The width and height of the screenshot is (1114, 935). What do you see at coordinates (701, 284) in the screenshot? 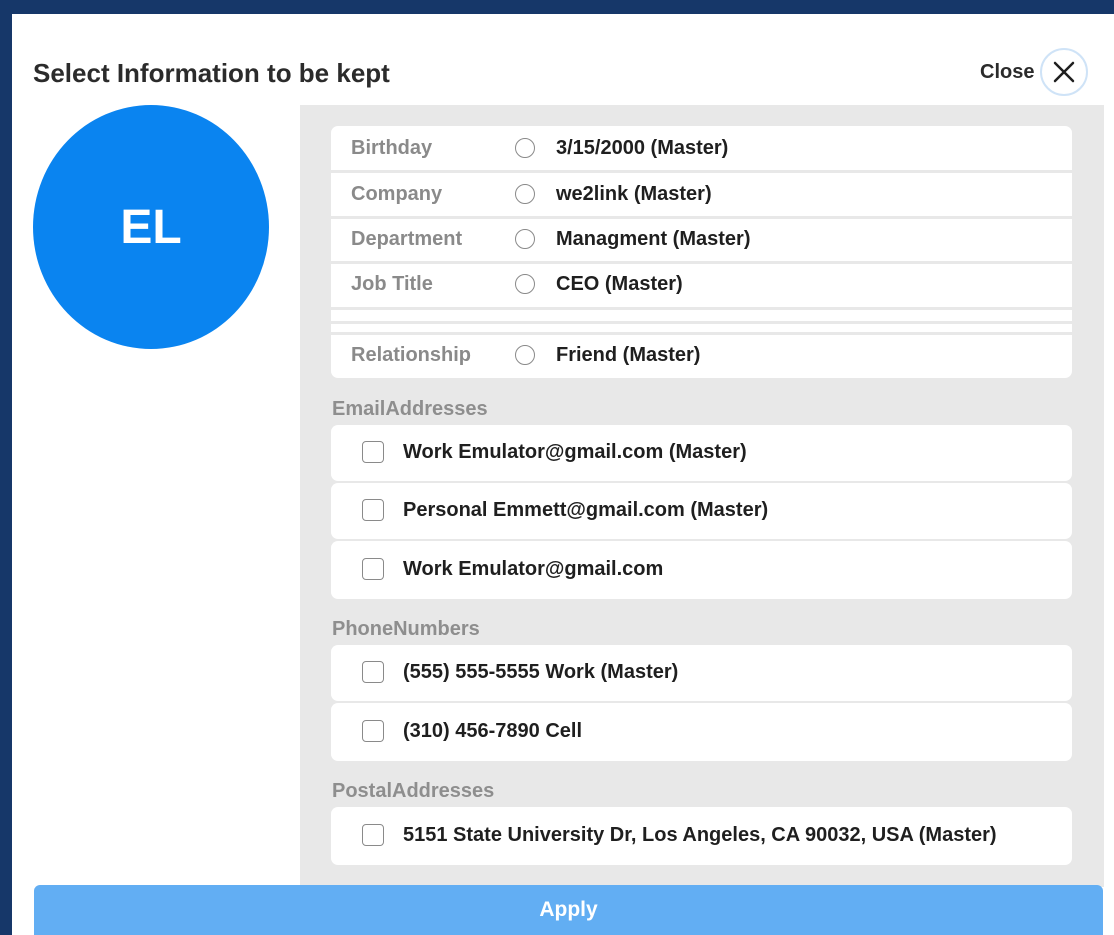
I see `info-row-job-title: Job Title CEO (Master)` at bounding box center [701, 284].